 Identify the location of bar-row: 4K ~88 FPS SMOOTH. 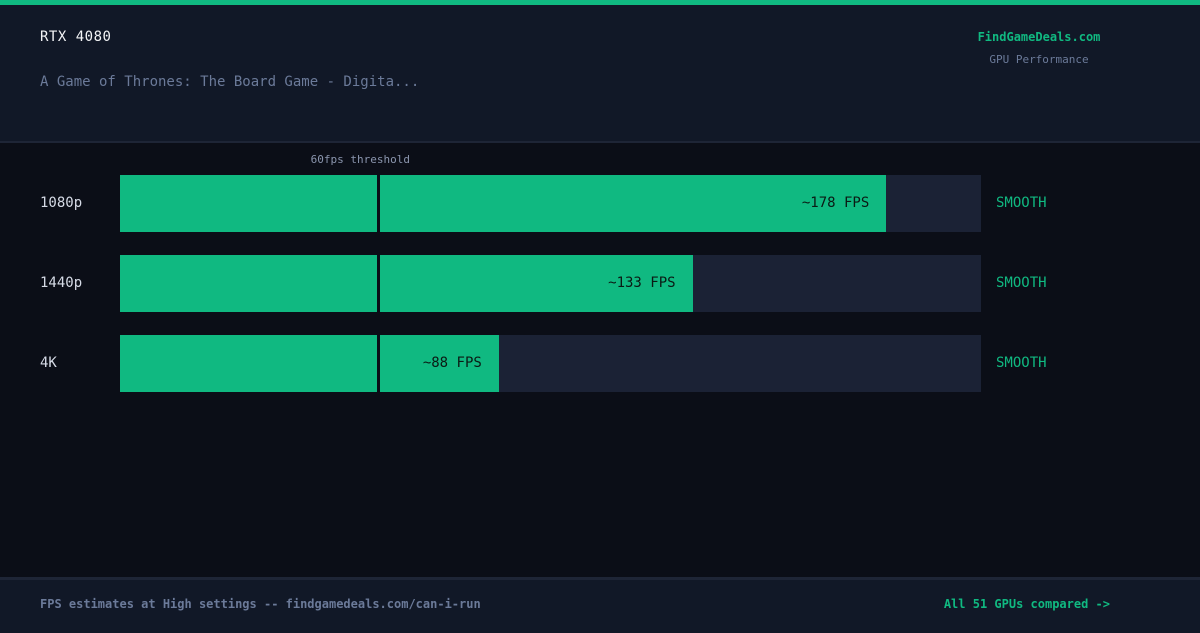
(600, 363).